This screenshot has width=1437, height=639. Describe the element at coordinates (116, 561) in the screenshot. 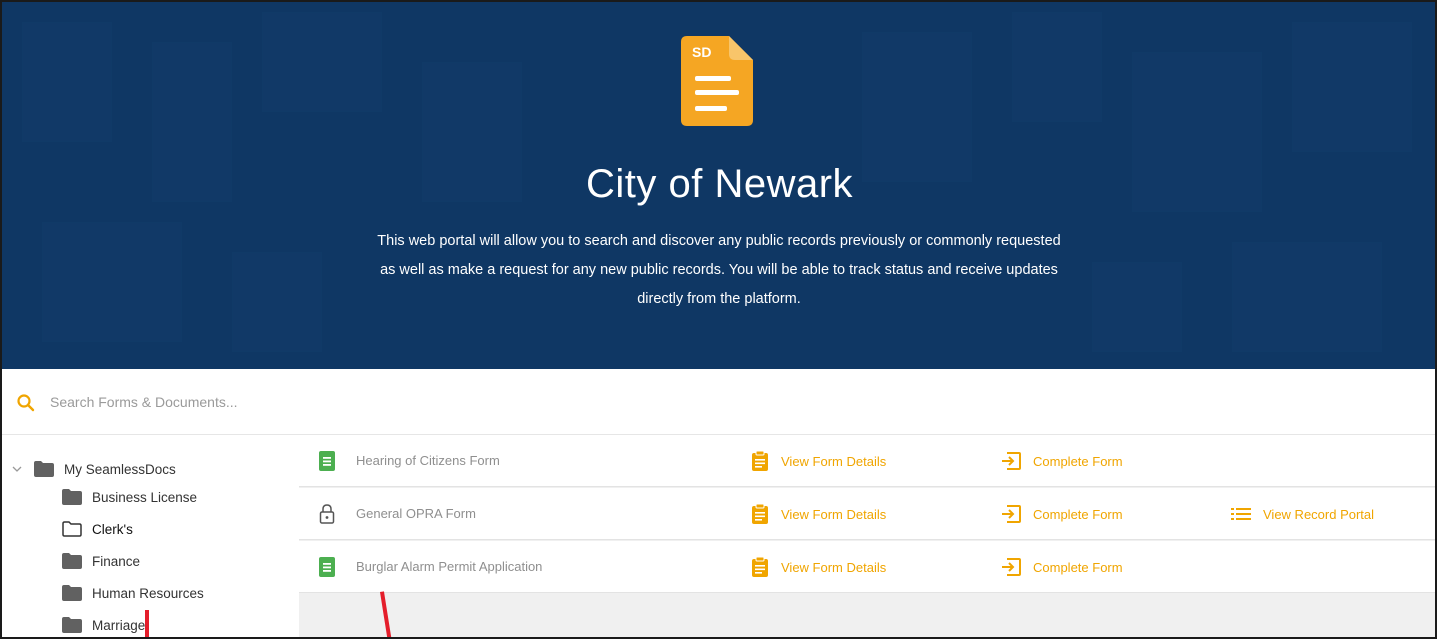

I see `tree-item-label: Finance` at that location.